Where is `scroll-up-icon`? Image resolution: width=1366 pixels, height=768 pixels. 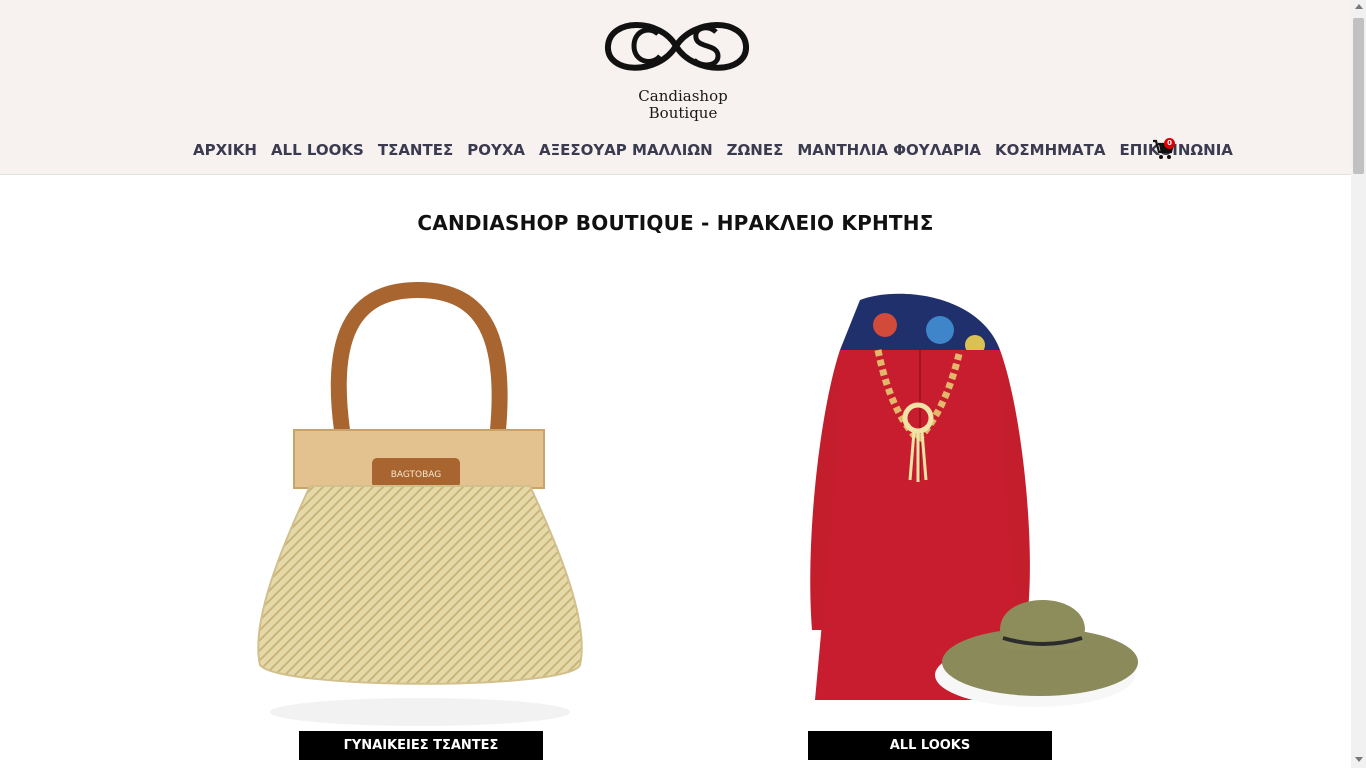
scroll-up-icon is located at coordinates (1359, 6).